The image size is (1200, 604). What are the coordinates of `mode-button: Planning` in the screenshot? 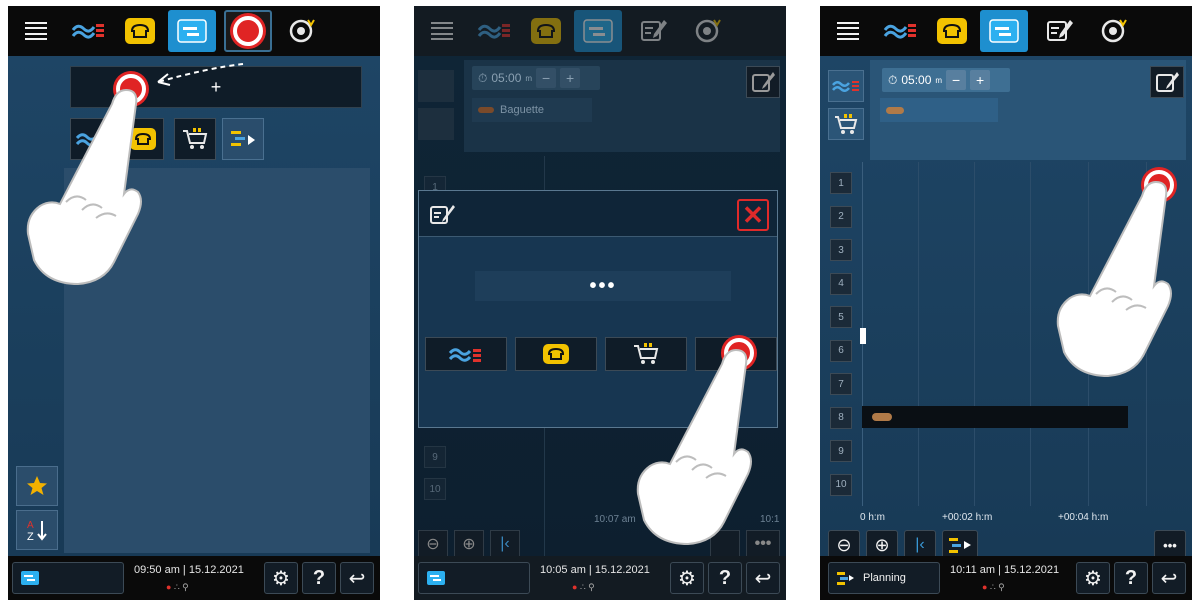 It's located at (884, 578).